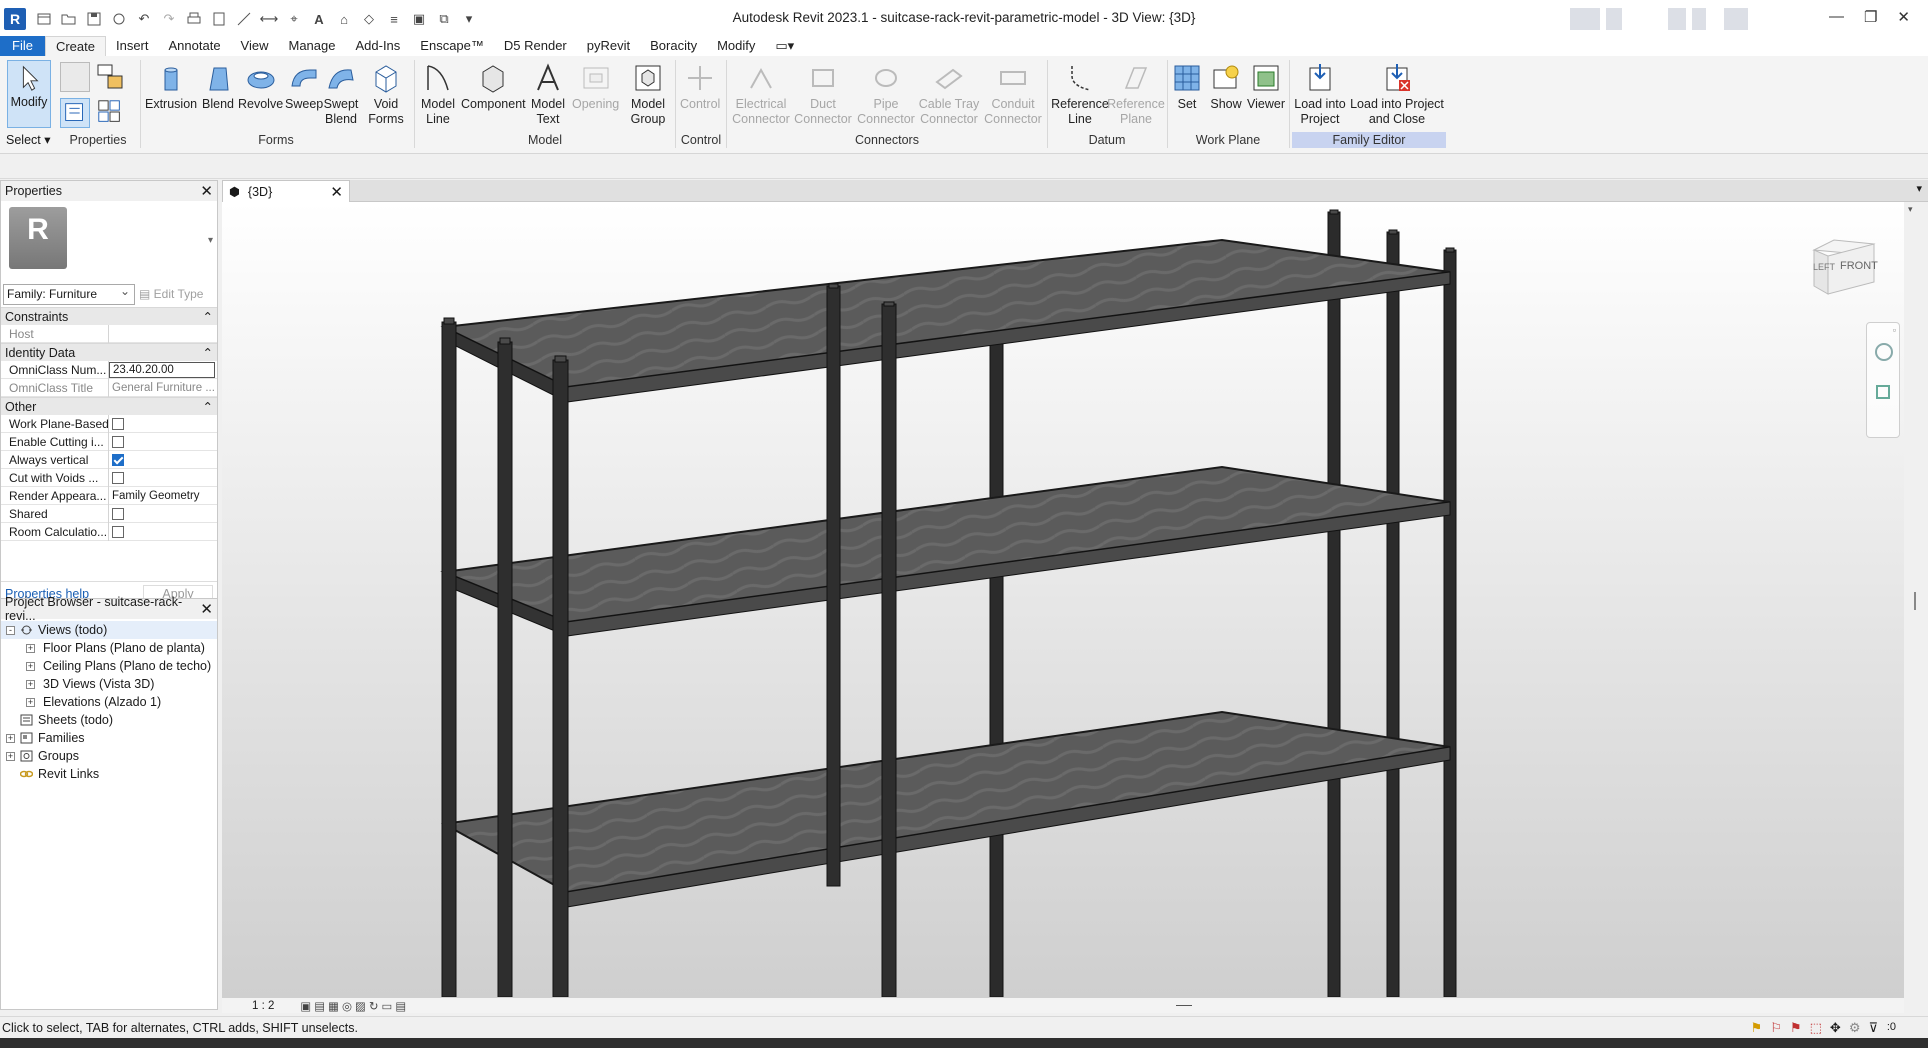 This screenshot has width=1928, height=1048. Describe the element at coordinates (111, 113) in the screenshot. I see `family-parameters-icon` at that location.